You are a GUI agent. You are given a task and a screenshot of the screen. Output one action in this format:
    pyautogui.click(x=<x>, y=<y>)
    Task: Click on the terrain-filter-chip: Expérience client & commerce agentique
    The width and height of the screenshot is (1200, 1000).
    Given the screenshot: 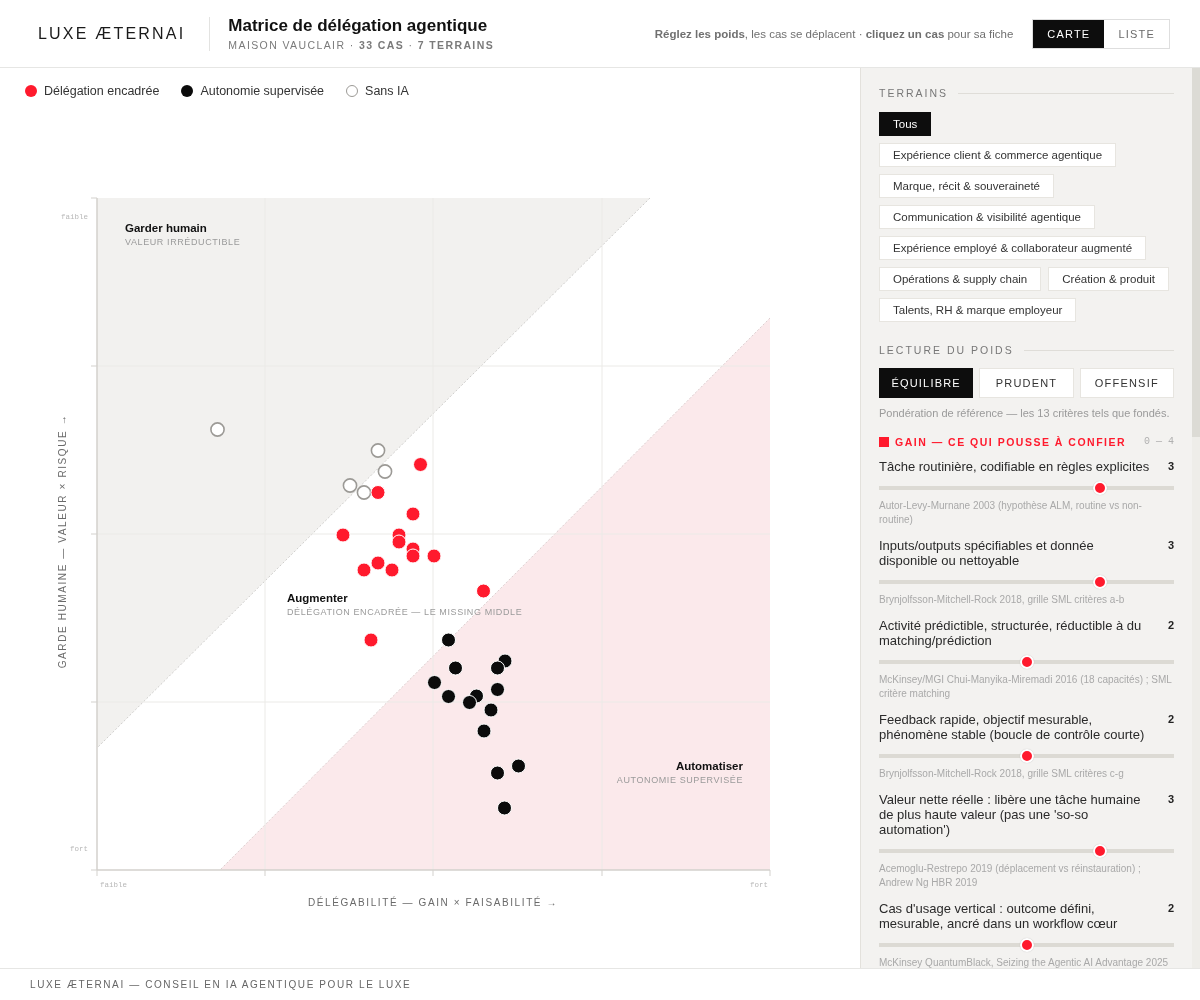 What is the action you would take?
    pyautogui.click(x=998, y=155)
    